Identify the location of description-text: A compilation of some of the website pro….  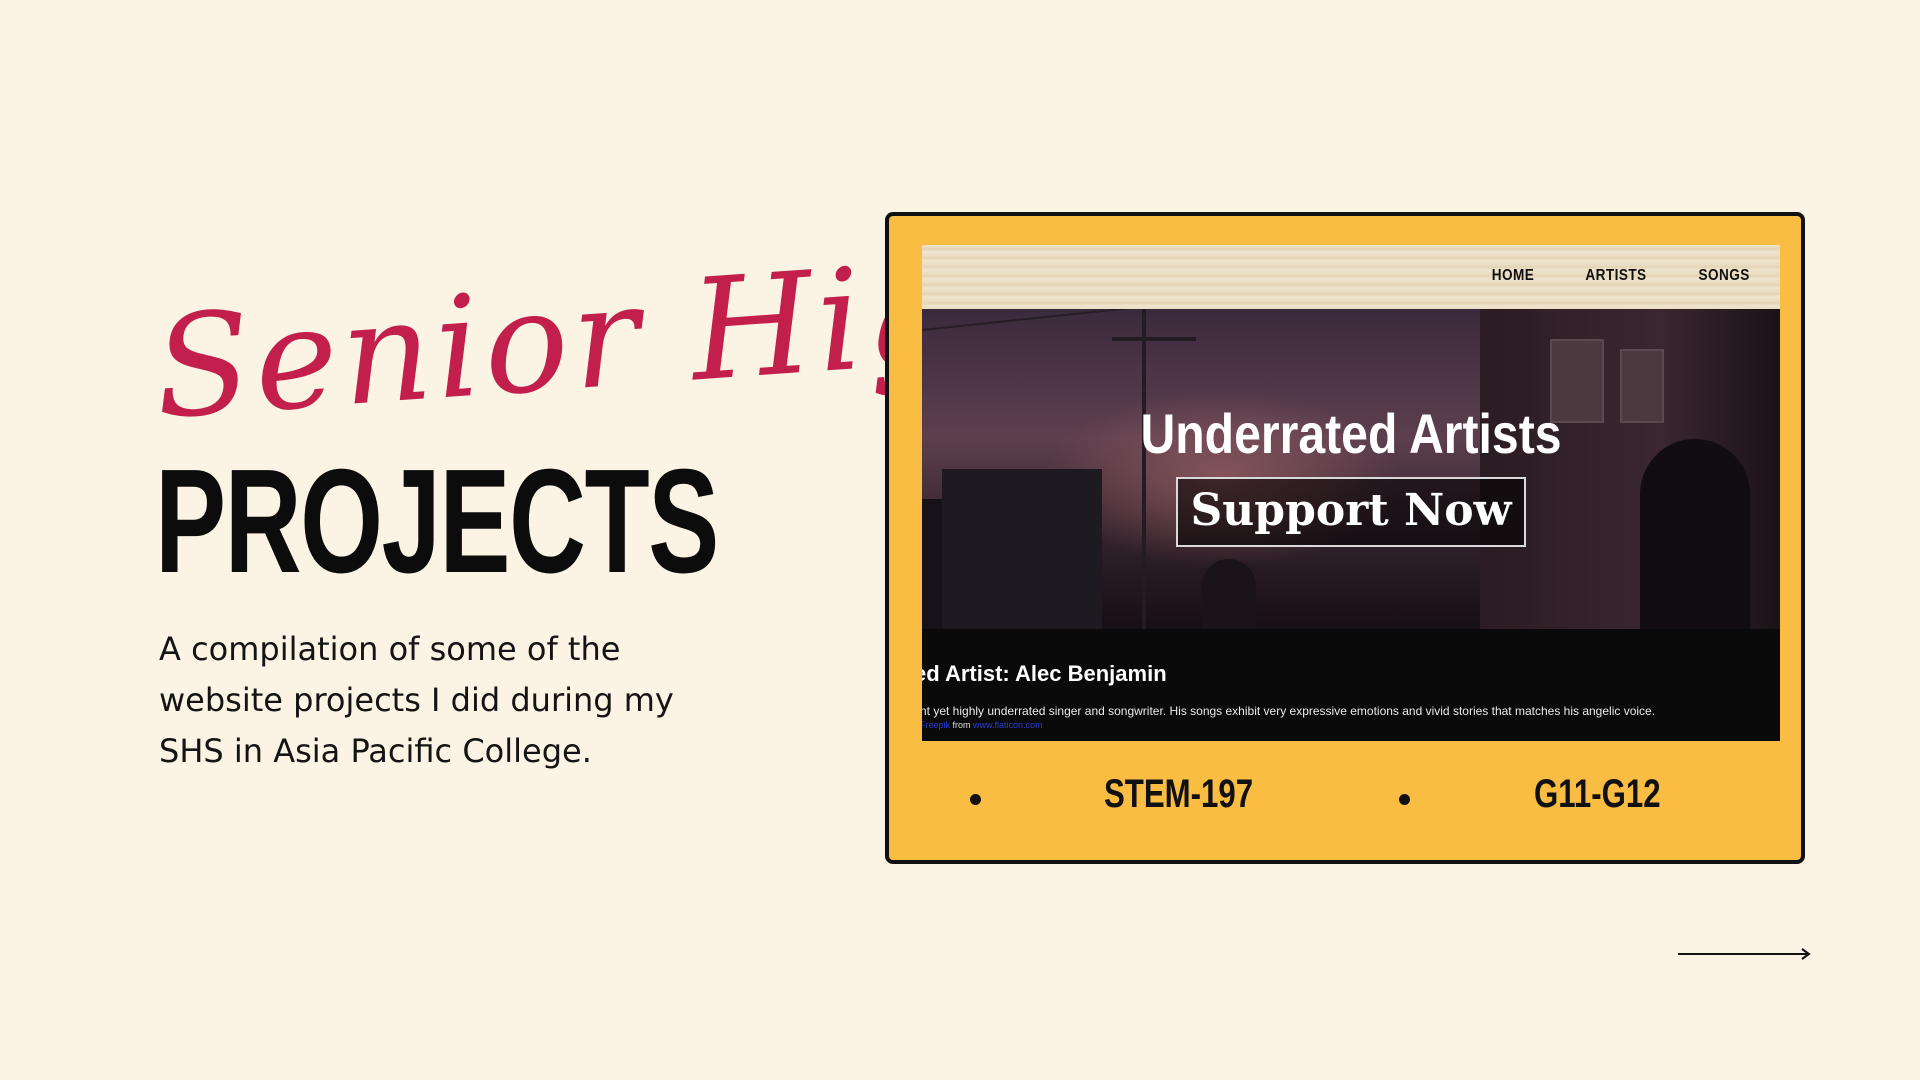
(416, 700).